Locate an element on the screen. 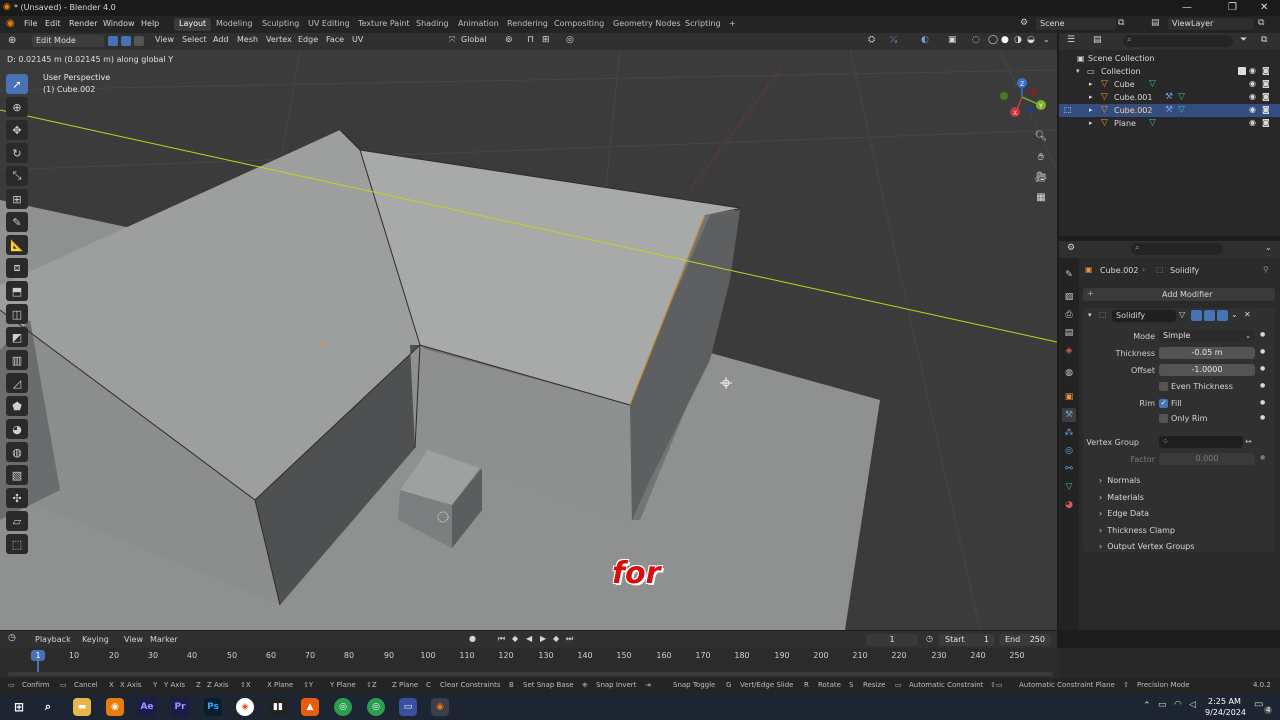  vertex-select-icon is located at coordinates (113, 41).